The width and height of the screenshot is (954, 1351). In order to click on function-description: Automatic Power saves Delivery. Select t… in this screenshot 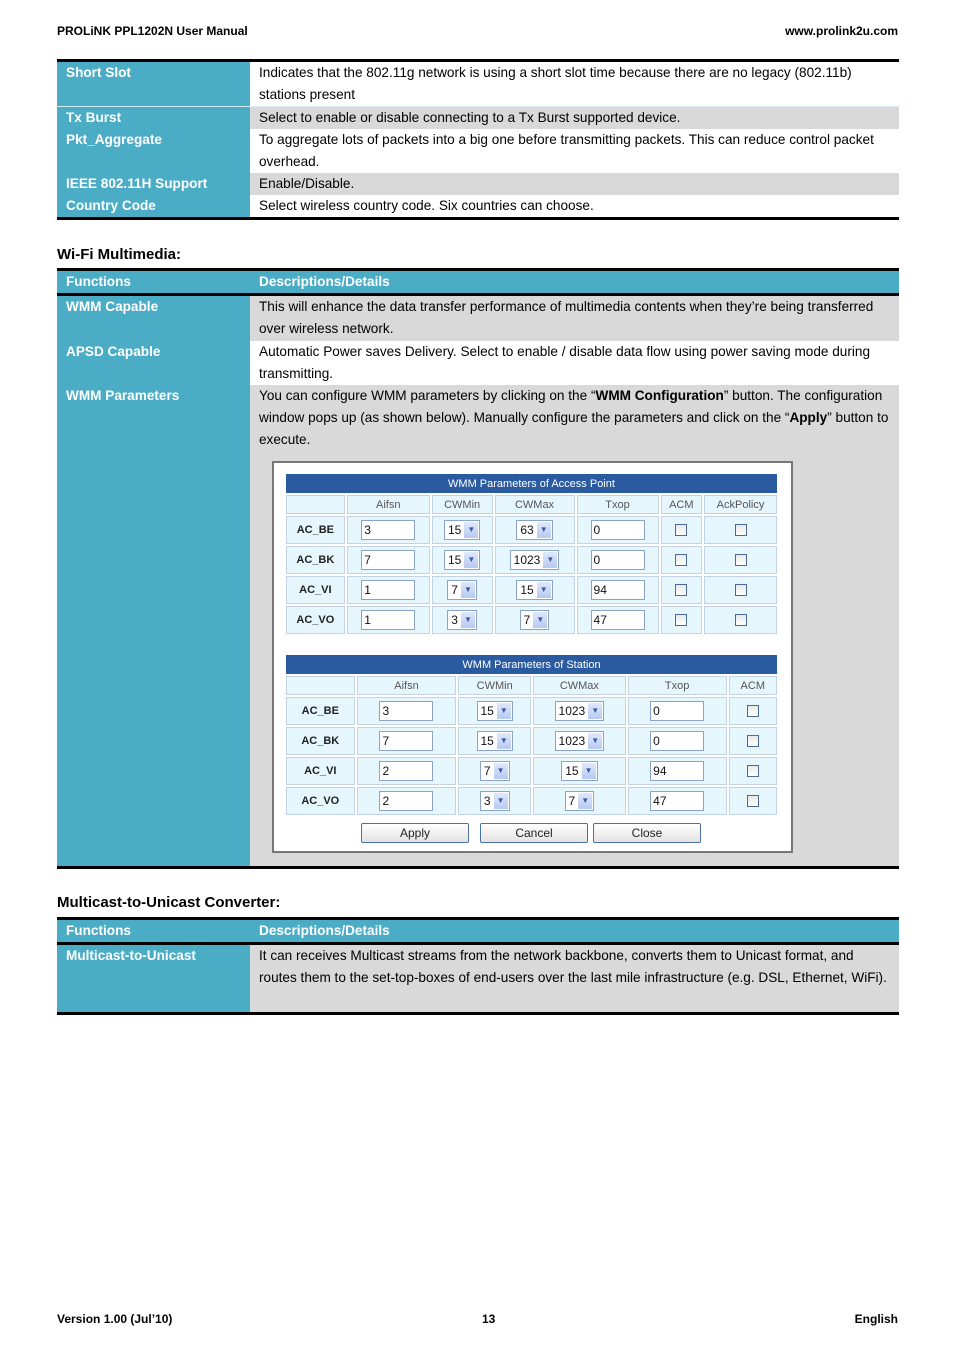, I will do `click(565, 362)`.